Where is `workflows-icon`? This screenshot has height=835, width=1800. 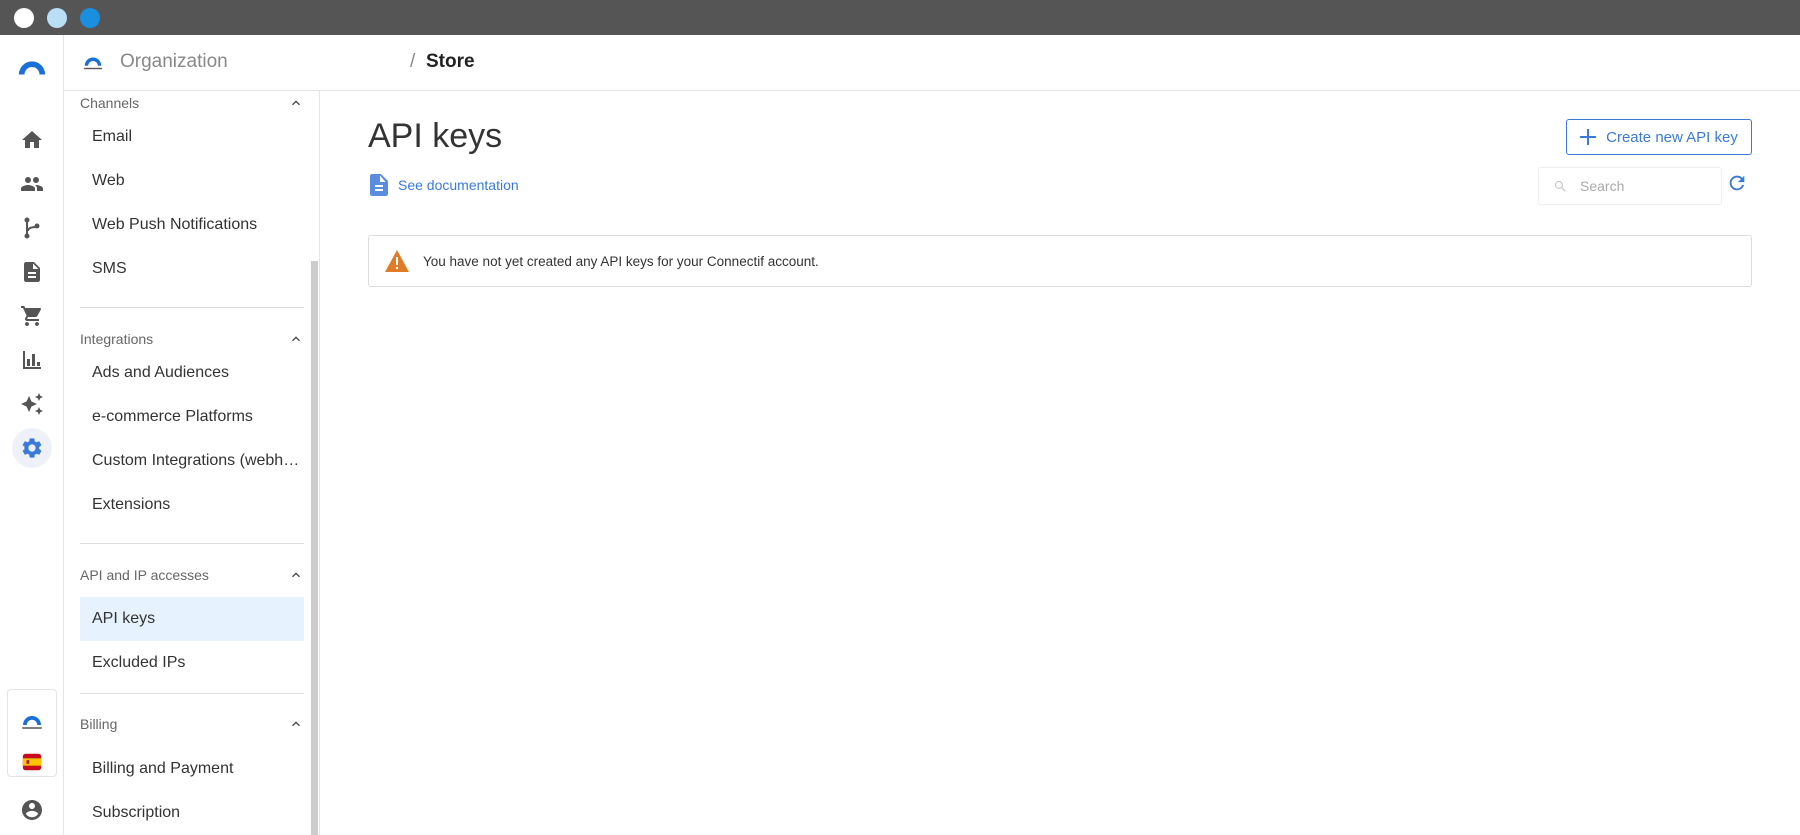
workflows-icon is located at coordinates (32, 228).